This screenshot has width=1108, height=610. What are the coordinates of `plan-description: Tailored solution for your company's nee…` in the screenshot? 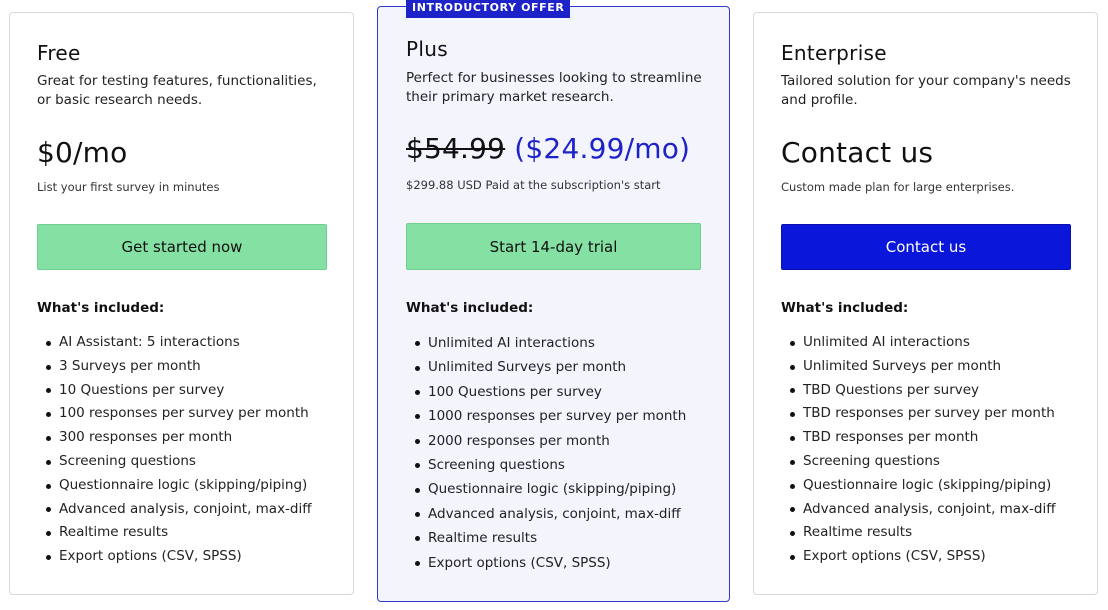 It's located at (926, 90).